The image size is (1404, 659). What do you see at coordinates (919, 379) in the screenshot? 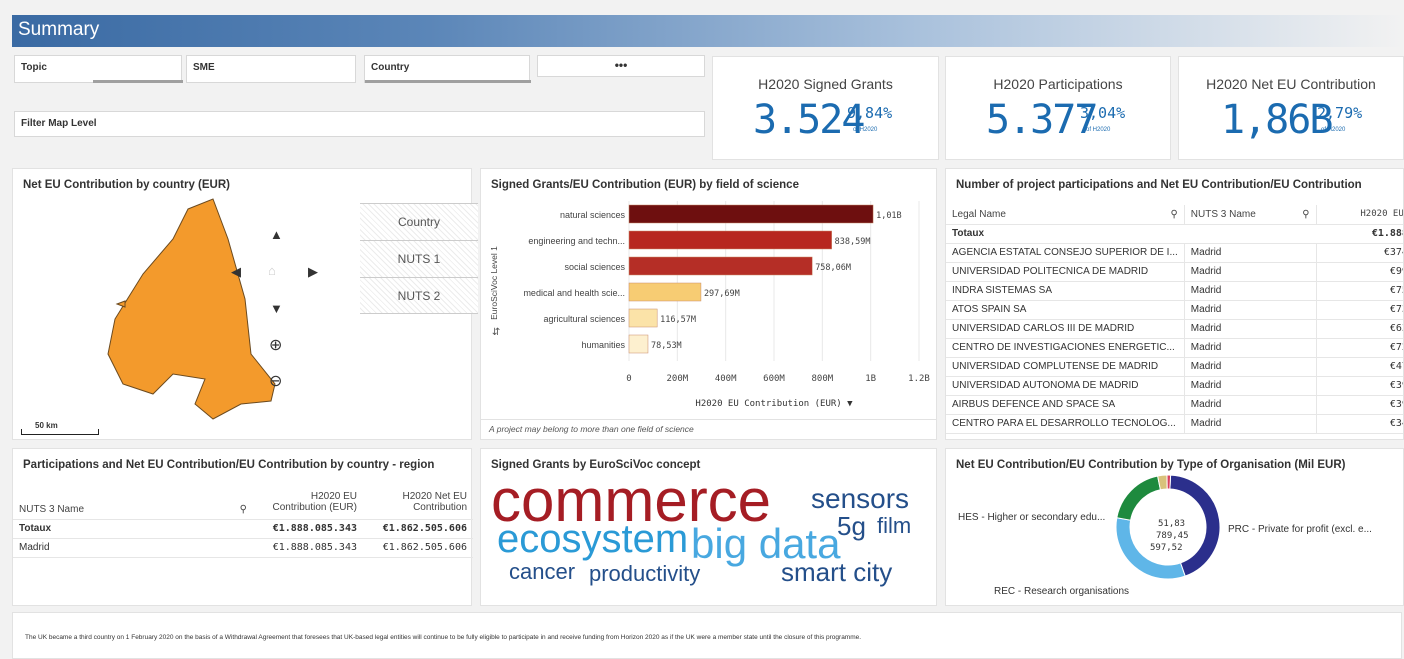
I see `x-tick-label: 1.2B` at bounding box center [919, 379].